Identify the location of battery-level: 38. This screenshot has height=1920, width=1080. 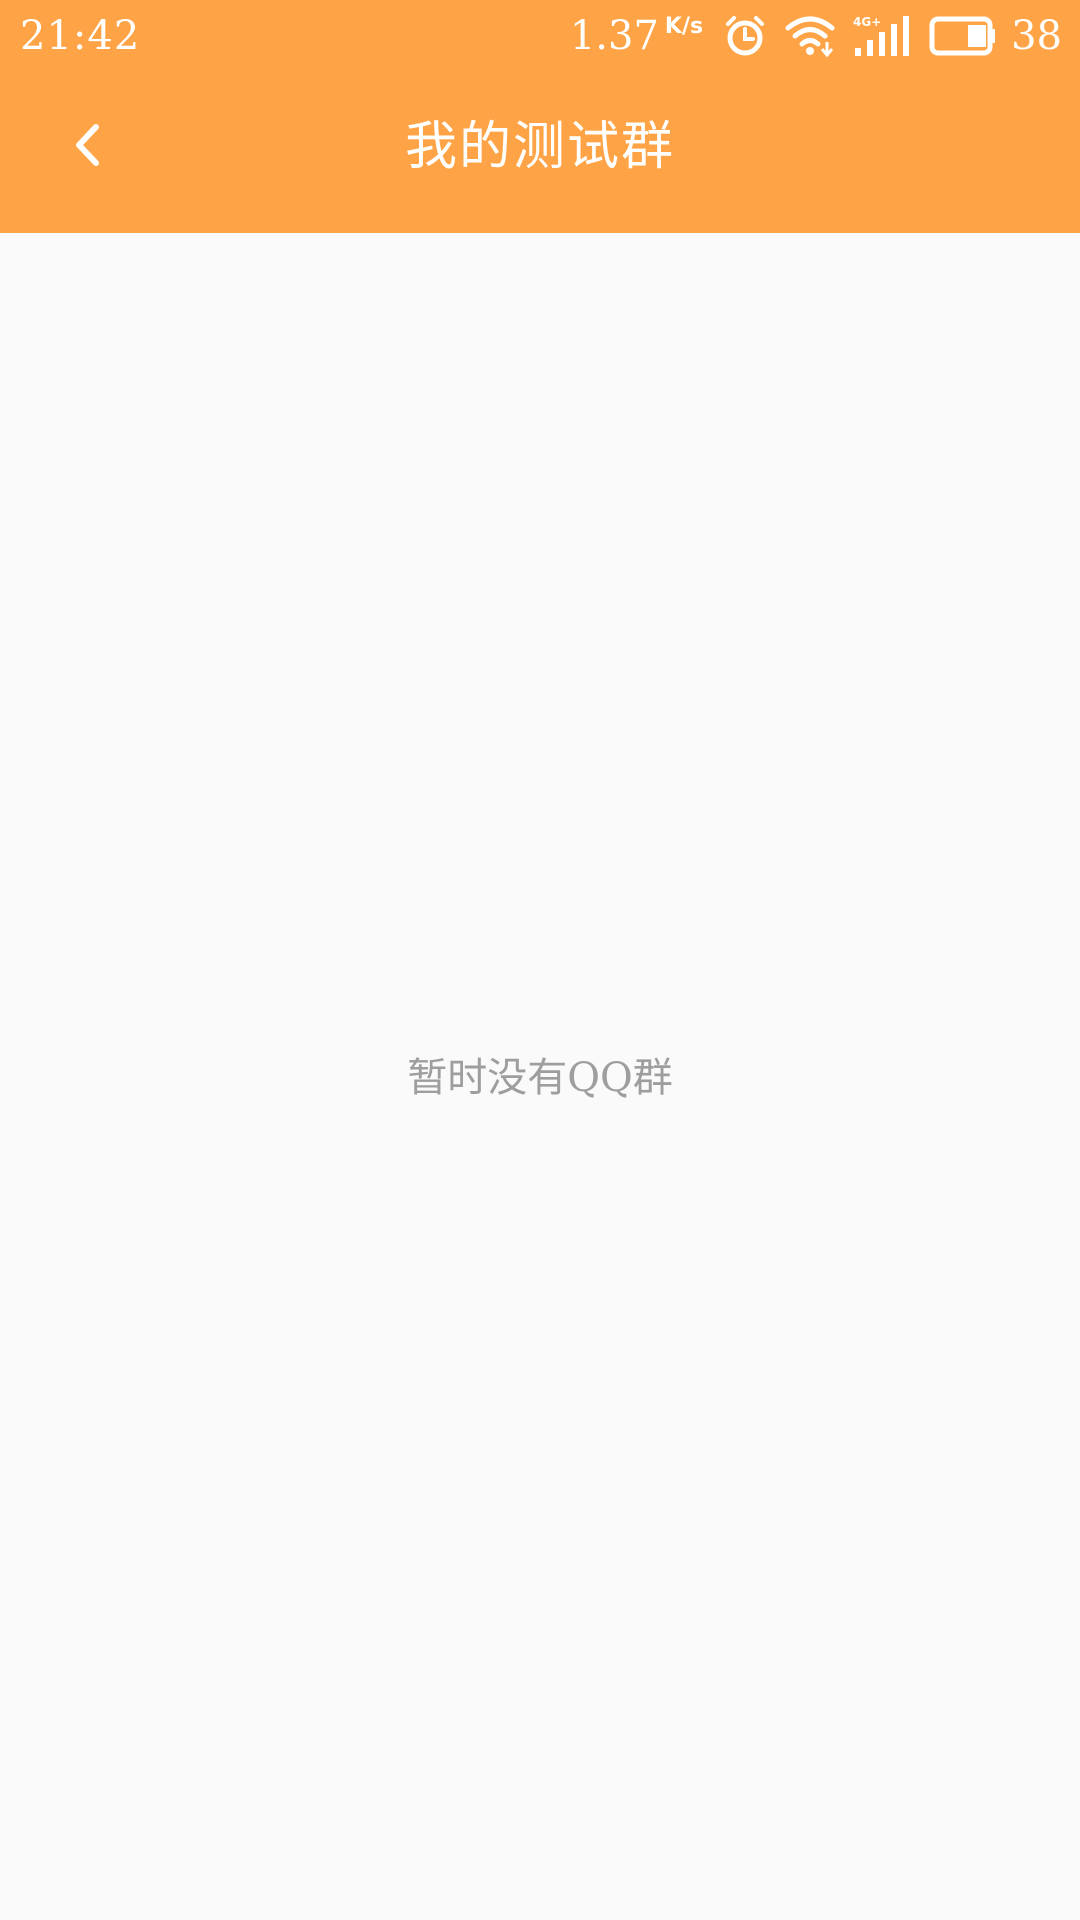
(1036, 36).